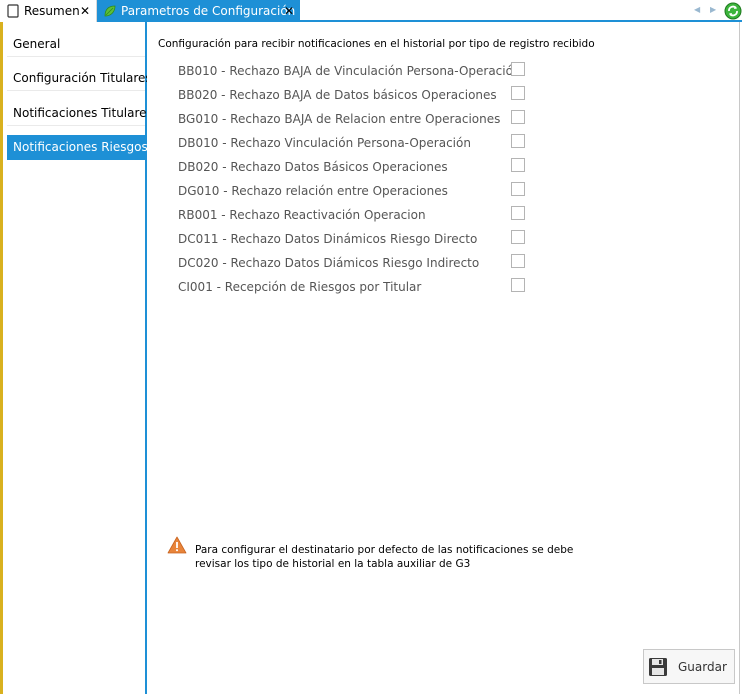 This screenshot has width=742, height=694. I want to click on warning-icon, so click(177, 545).